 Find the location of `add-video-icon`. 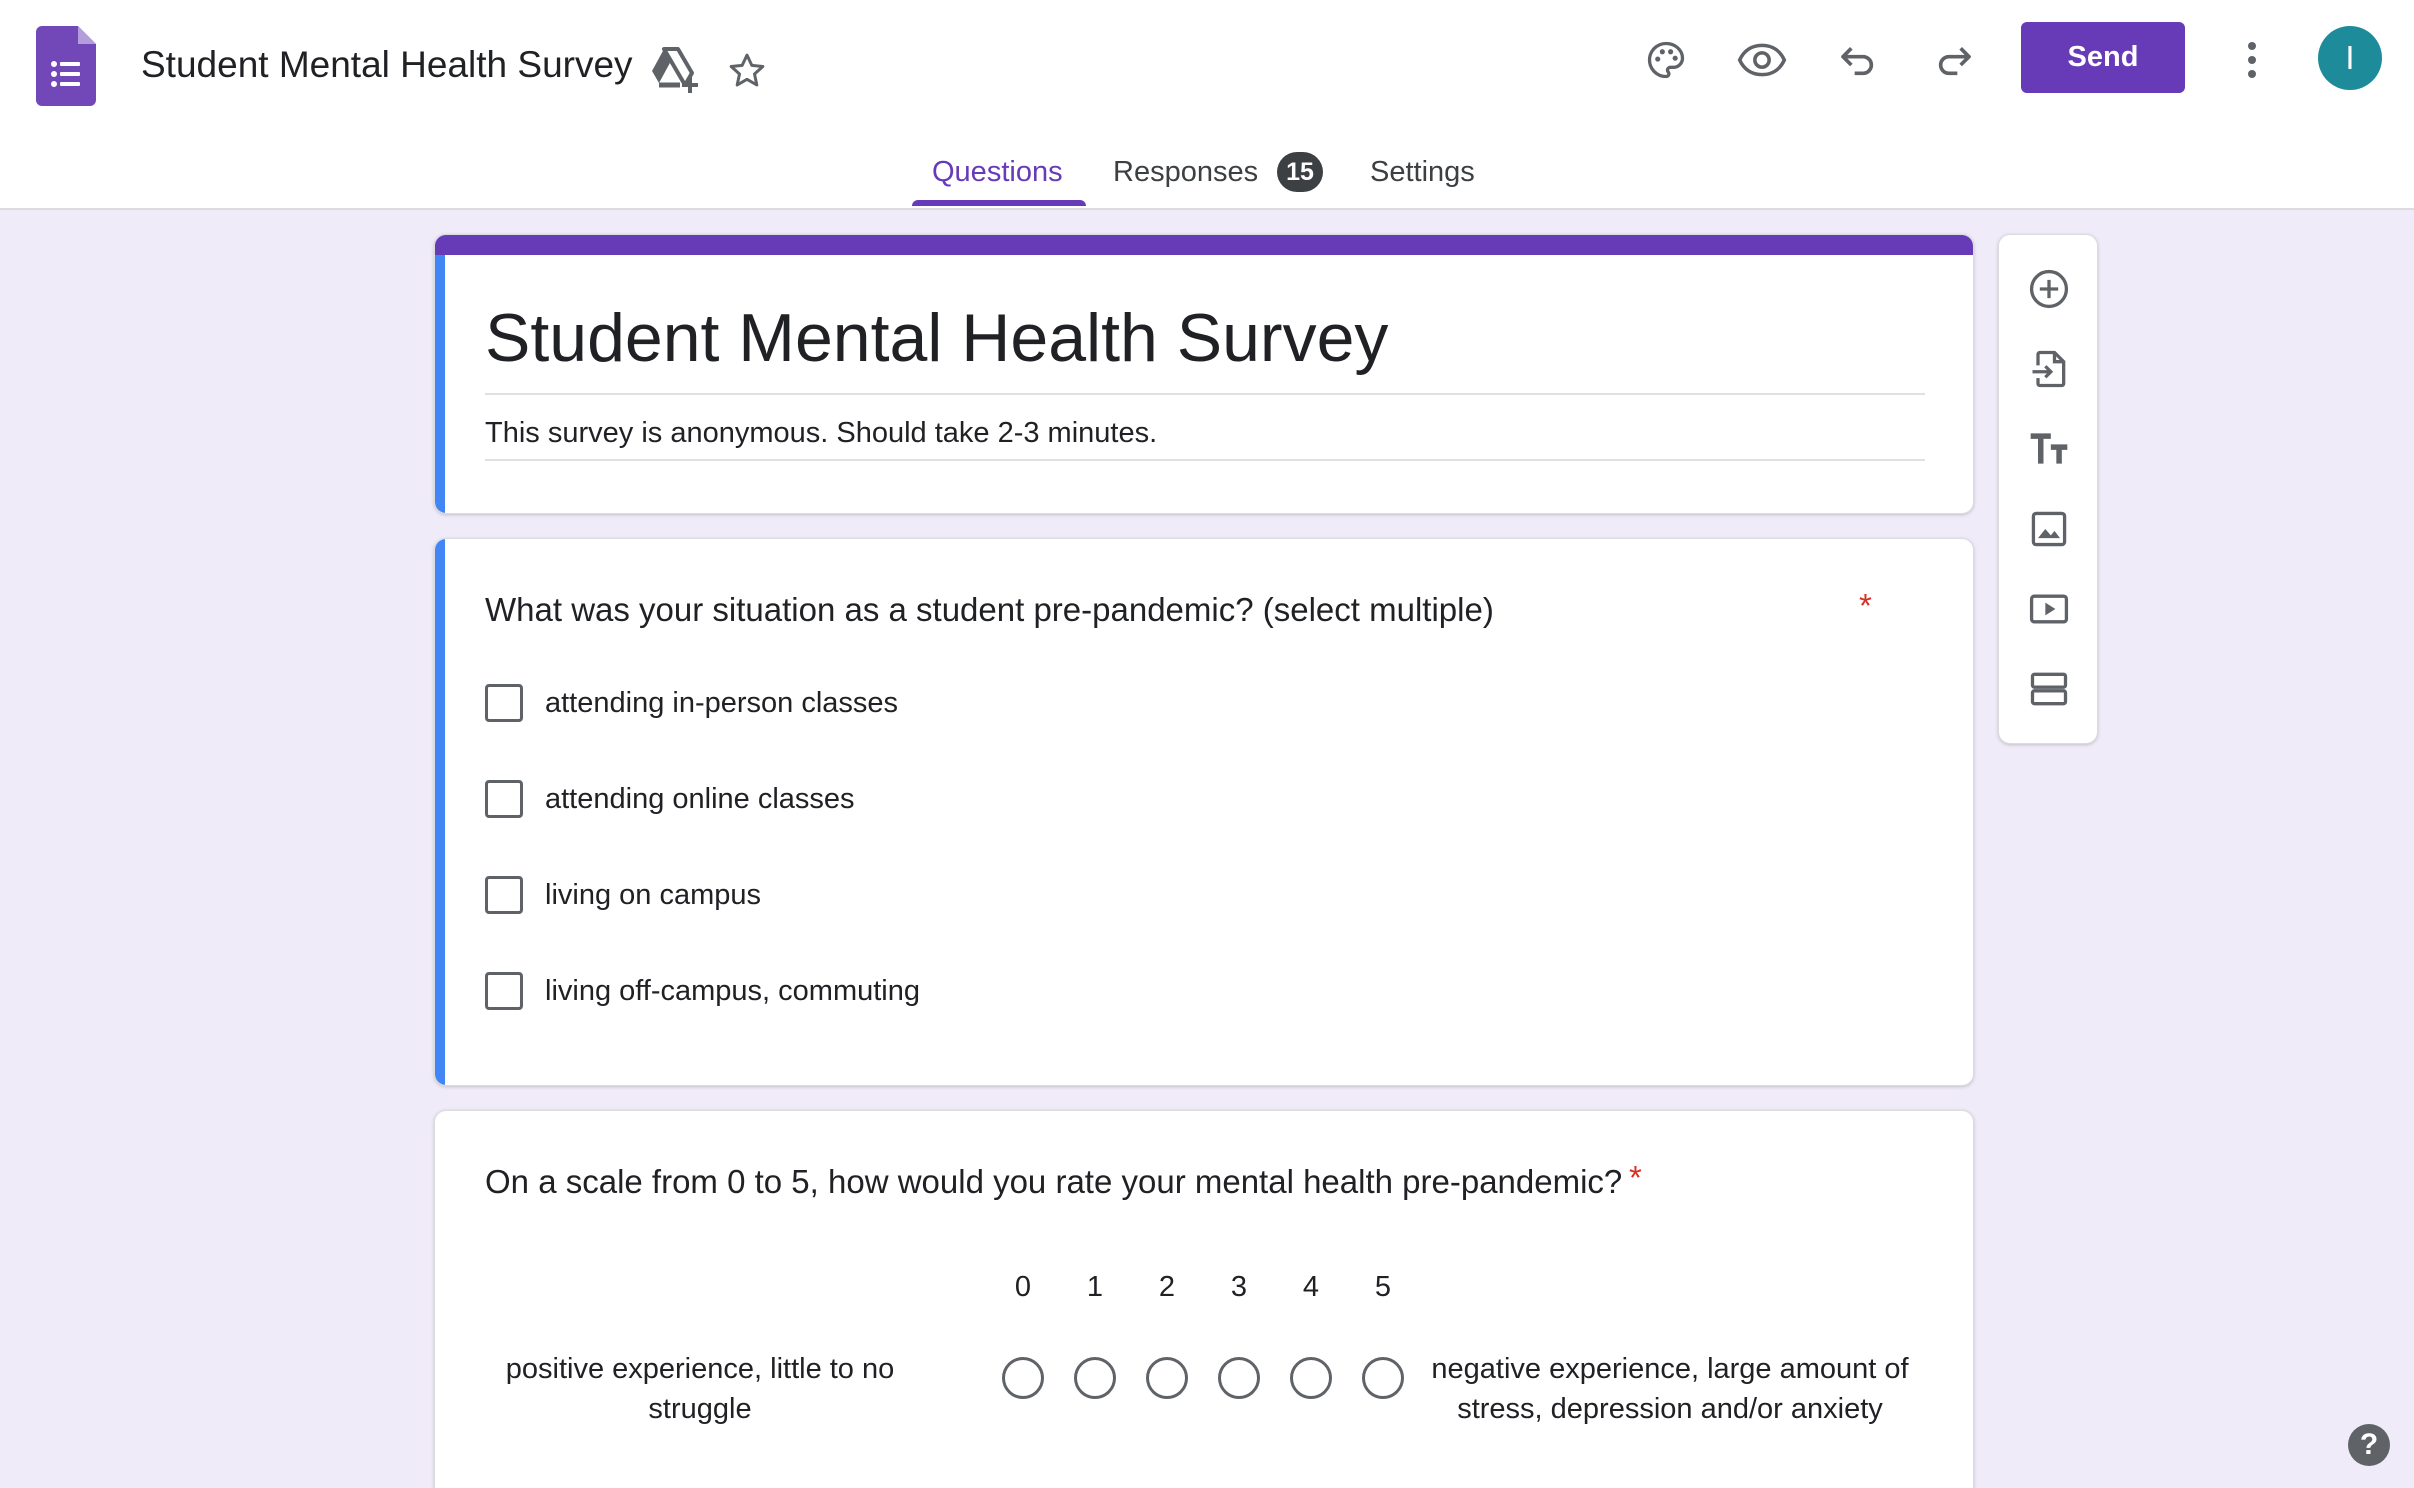

add-video-icon is located at coordinates (2049, 609).